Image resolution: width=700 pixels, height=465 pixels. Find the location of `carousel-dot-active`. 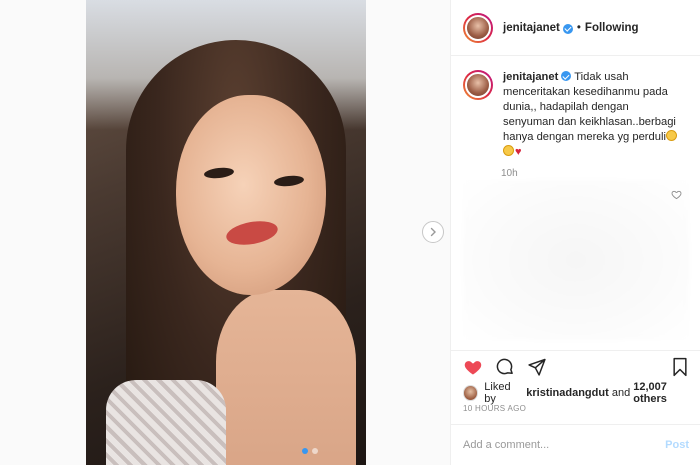

carousel-dot-active is located at coordinates (305, 451).